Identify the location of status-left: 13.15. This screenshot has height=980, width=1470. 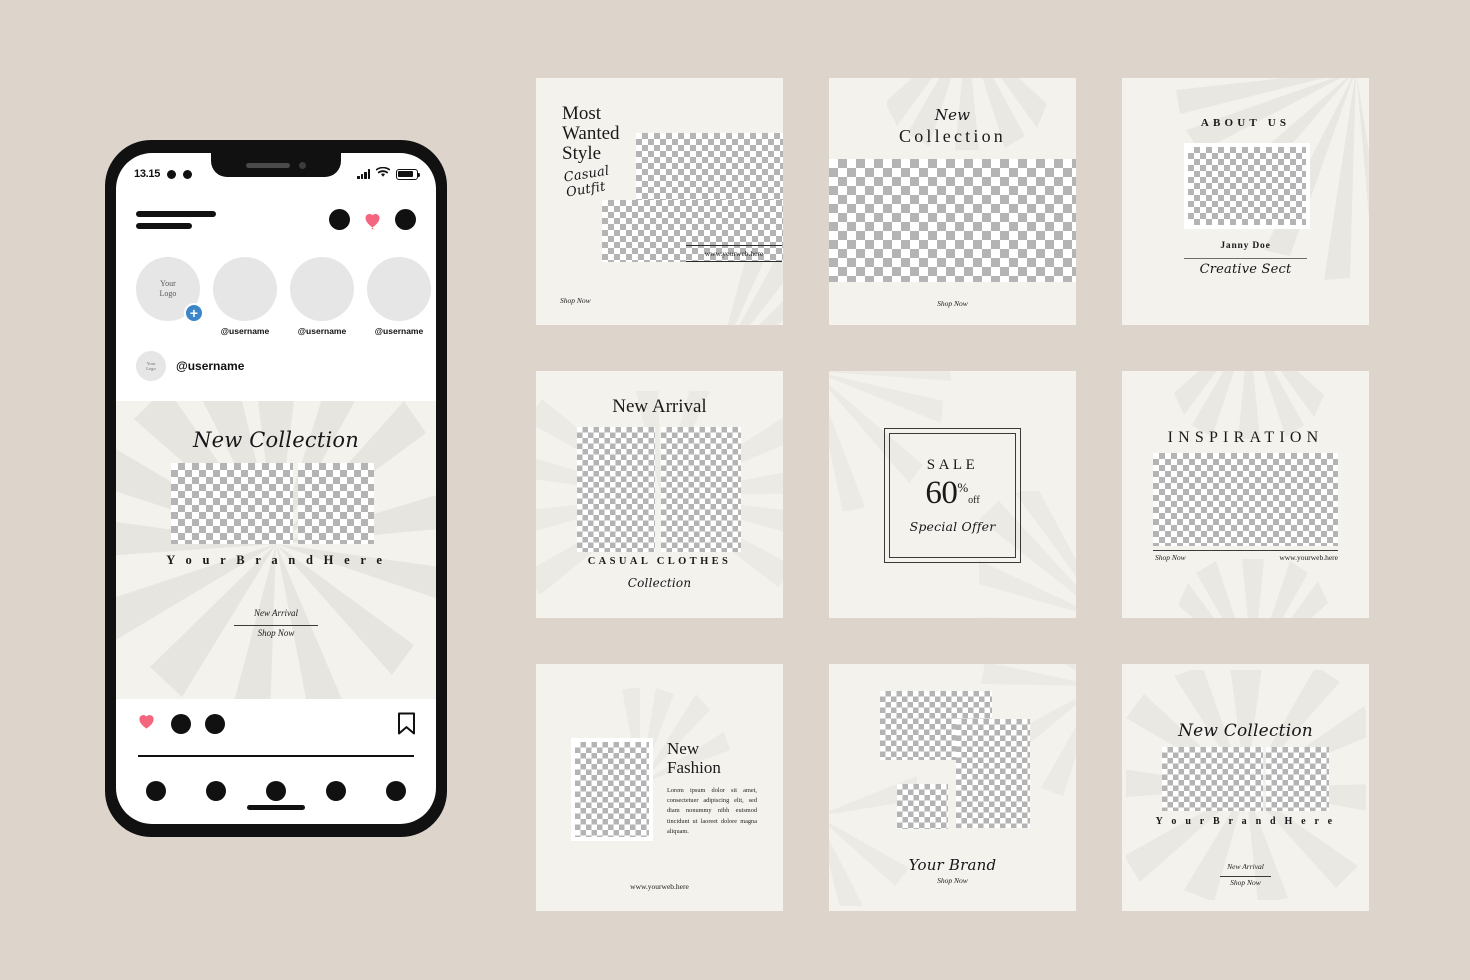
(163, 174).